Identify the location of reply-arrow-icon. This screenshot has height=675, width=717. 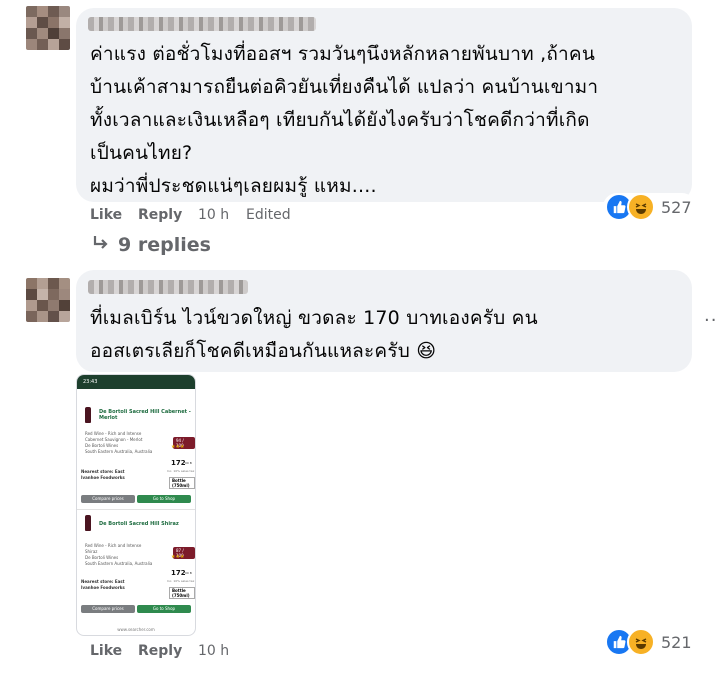
(101, 245).